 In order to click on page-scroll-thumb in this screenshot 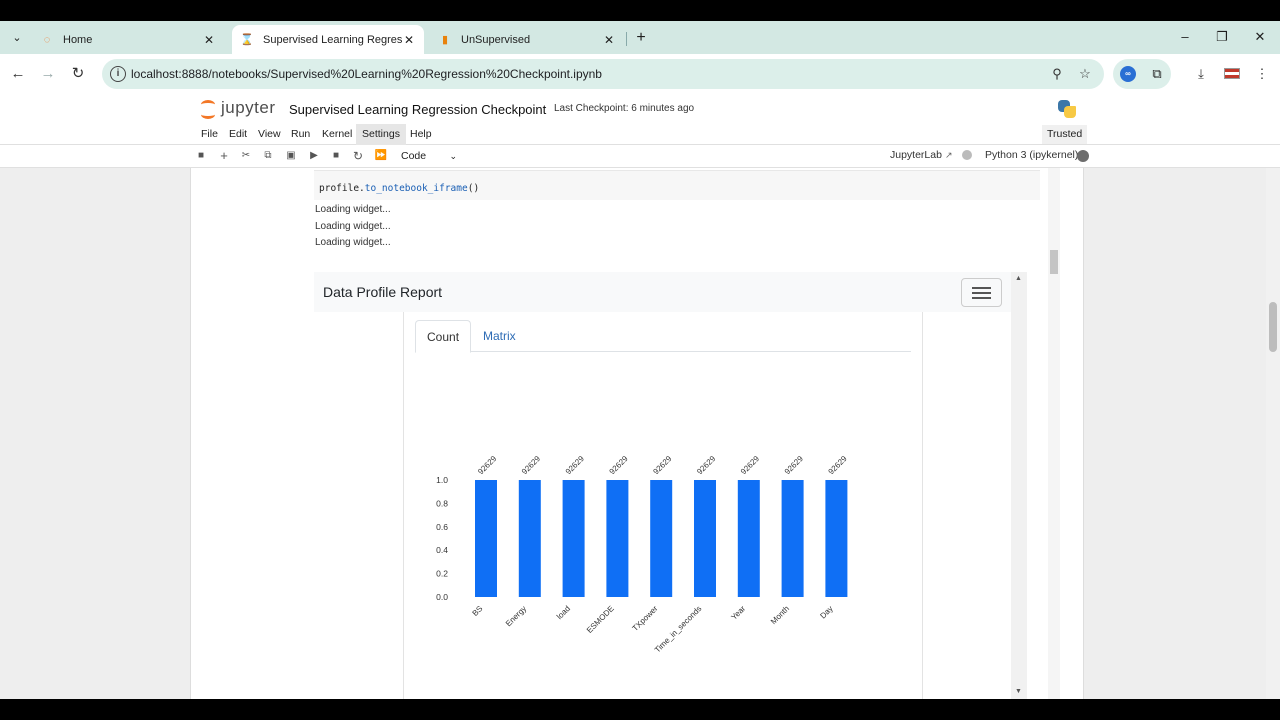, I will do `click(1273, 327)`.